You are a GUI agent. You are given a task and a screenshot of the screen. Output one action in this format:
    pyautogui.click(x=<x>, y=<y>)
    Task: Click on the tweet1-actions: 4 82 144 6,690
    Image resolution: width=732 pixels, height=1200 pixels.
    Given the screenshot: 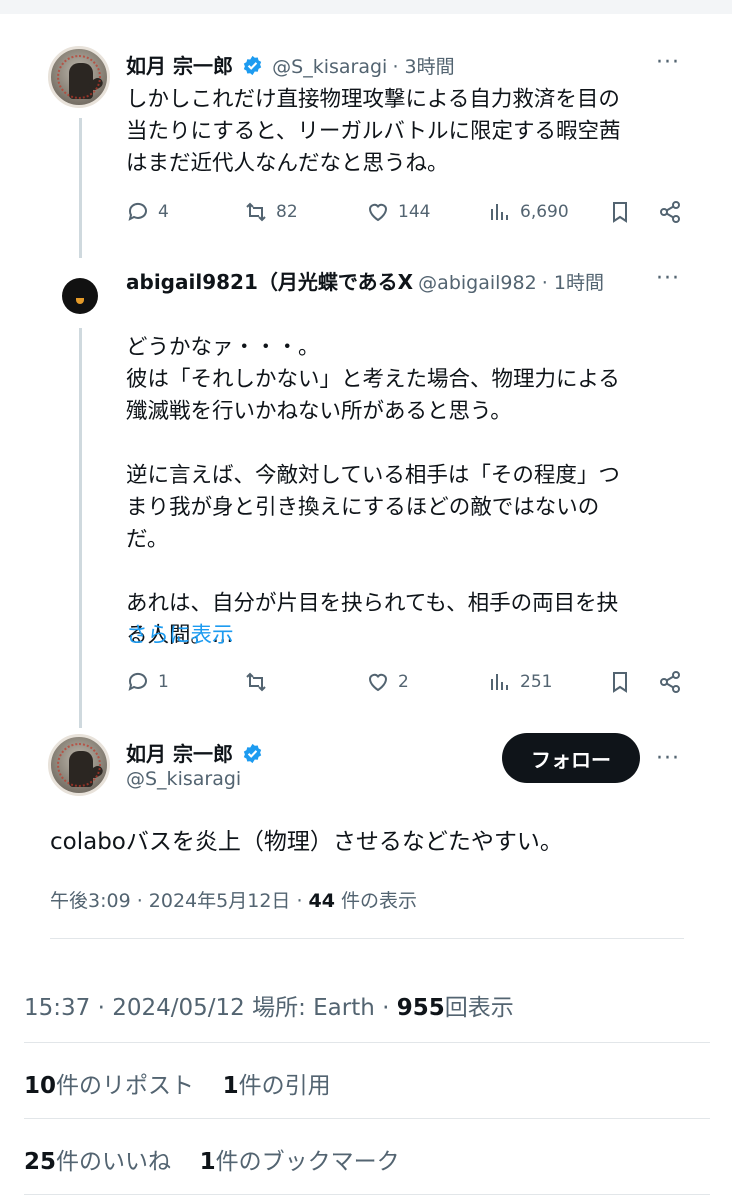 What is the action you would take?
    pyautogui.click(x=406, y=215)
    